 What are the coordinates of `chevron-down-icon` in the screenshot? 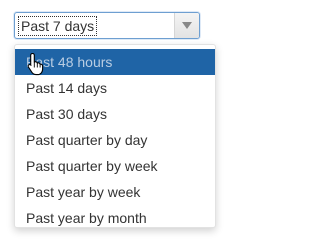 It's located at (187, 25).